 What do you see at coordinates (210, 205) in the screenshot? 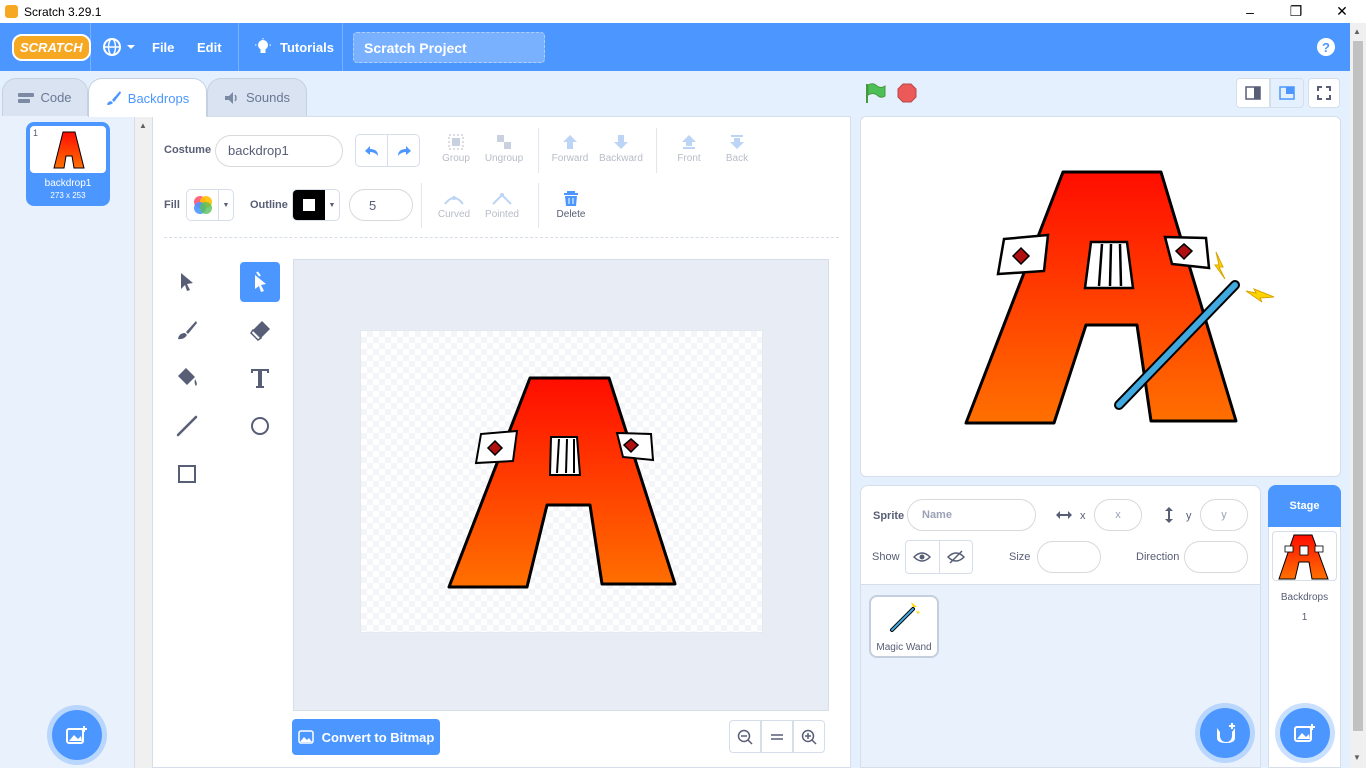
I see `fill-color-picker: ▼` at bounding box center [210, 205].